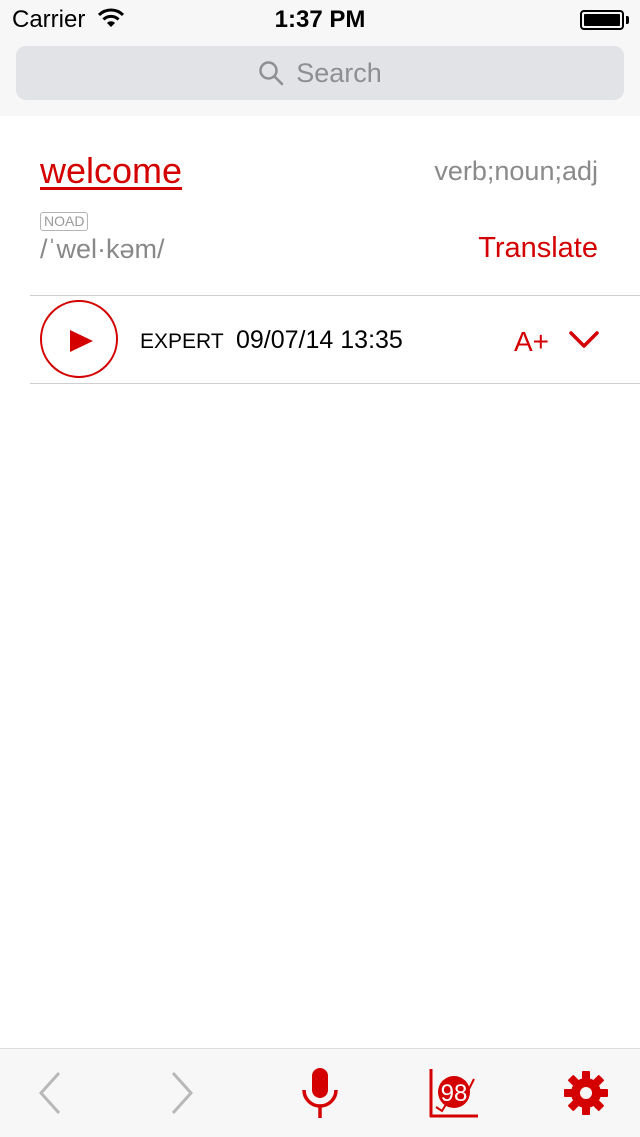  I want to click on word-title: welcome, so click(111, 171).